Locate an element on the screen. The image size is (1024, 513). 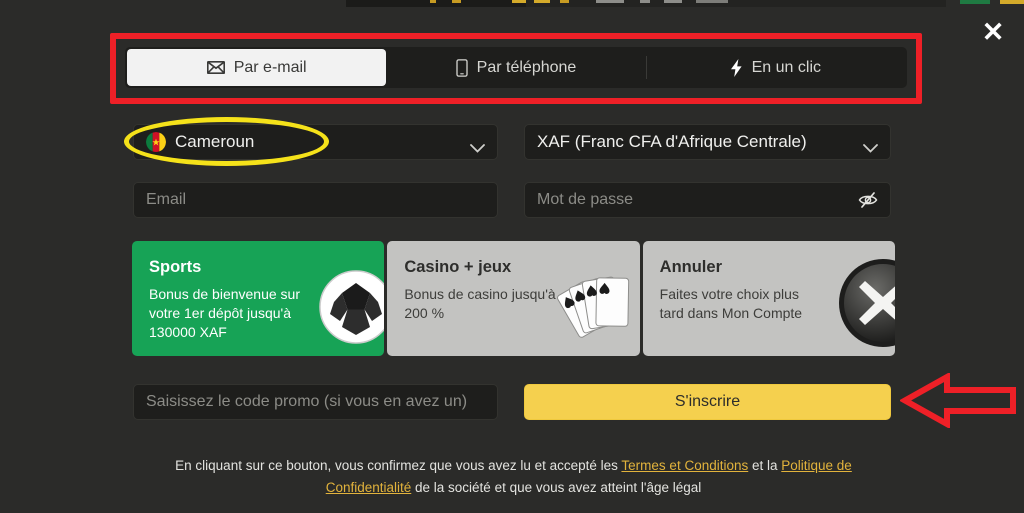
tab-par-telephone: Par téléphone is located at coordinates (515, 67).